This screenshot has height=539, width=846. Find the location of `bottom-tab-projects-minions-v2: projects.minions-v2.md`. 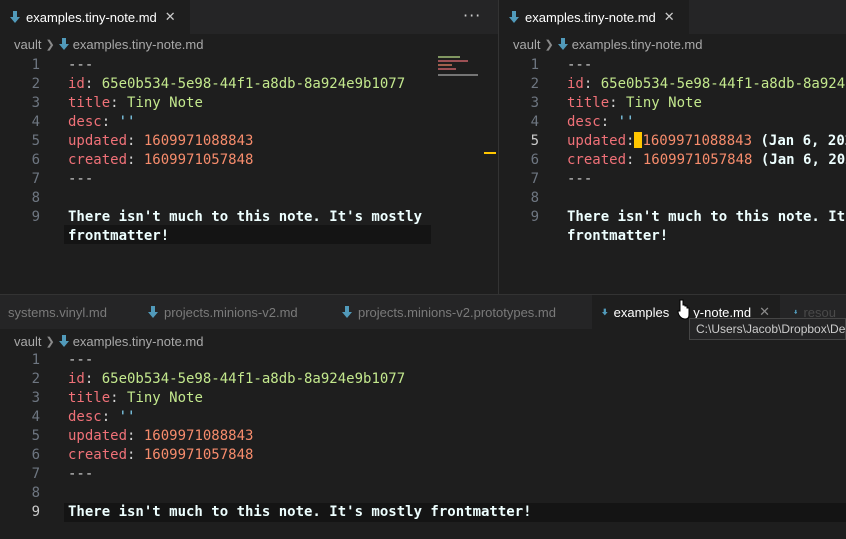

bottom-tab-projects-minions-v2: projects.minions-v2.md is located at coordinates (233, 312).